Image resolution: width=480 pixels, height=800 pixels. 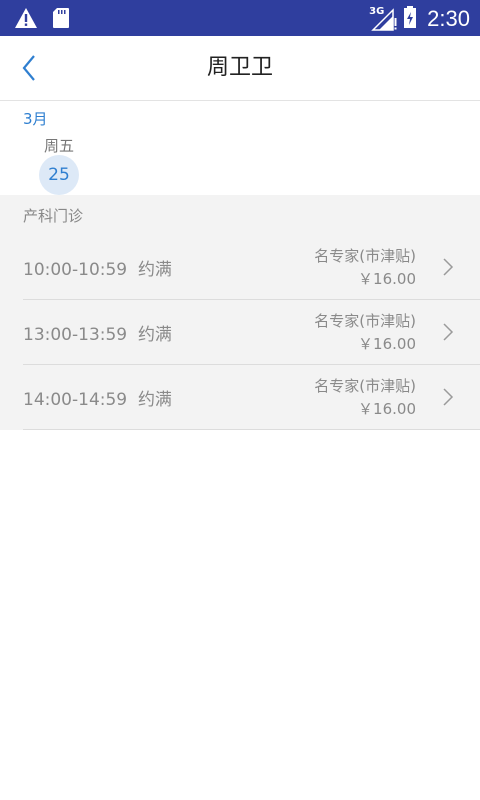 I want to click on slot-time: 10:00-10:59 约满, so click(x=97, y=270).